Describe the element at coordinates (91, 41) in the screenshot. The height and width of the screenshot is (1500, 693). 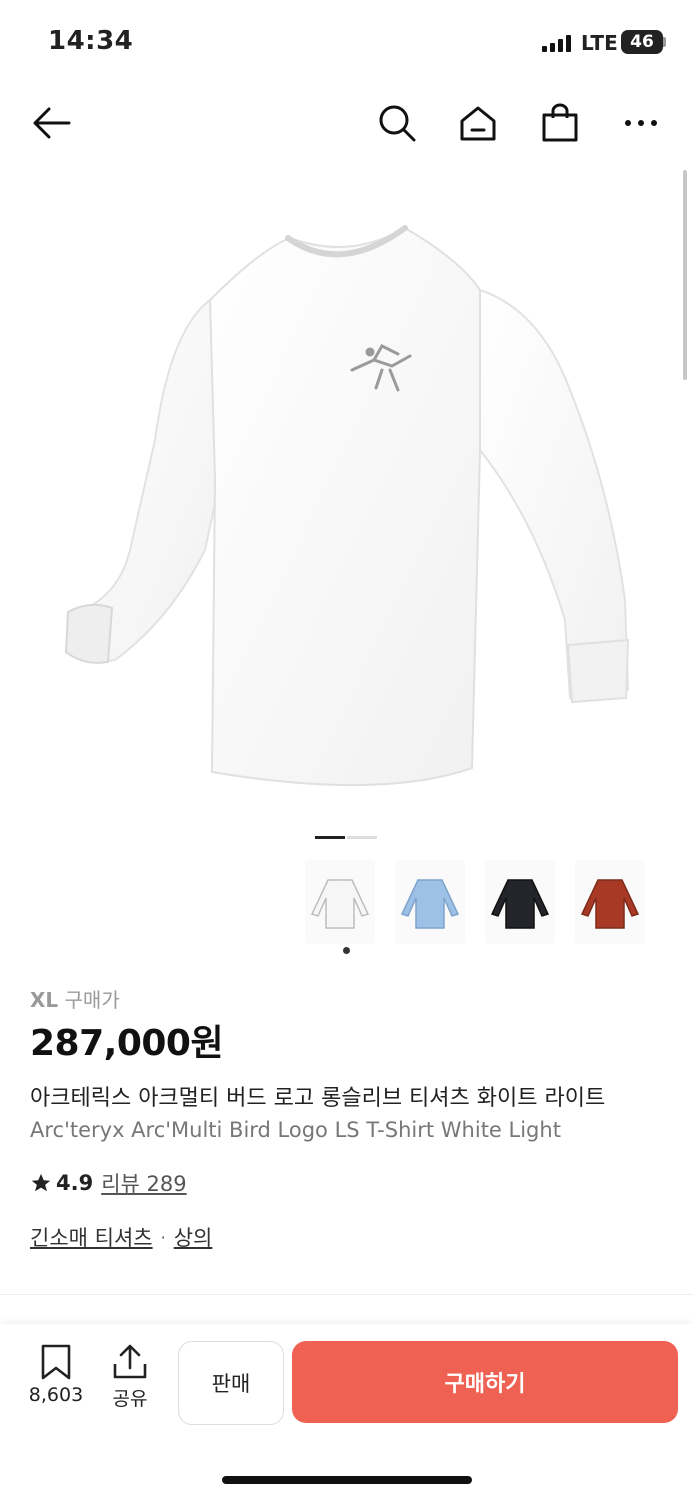
I see `status-time: 14:34` at that location.